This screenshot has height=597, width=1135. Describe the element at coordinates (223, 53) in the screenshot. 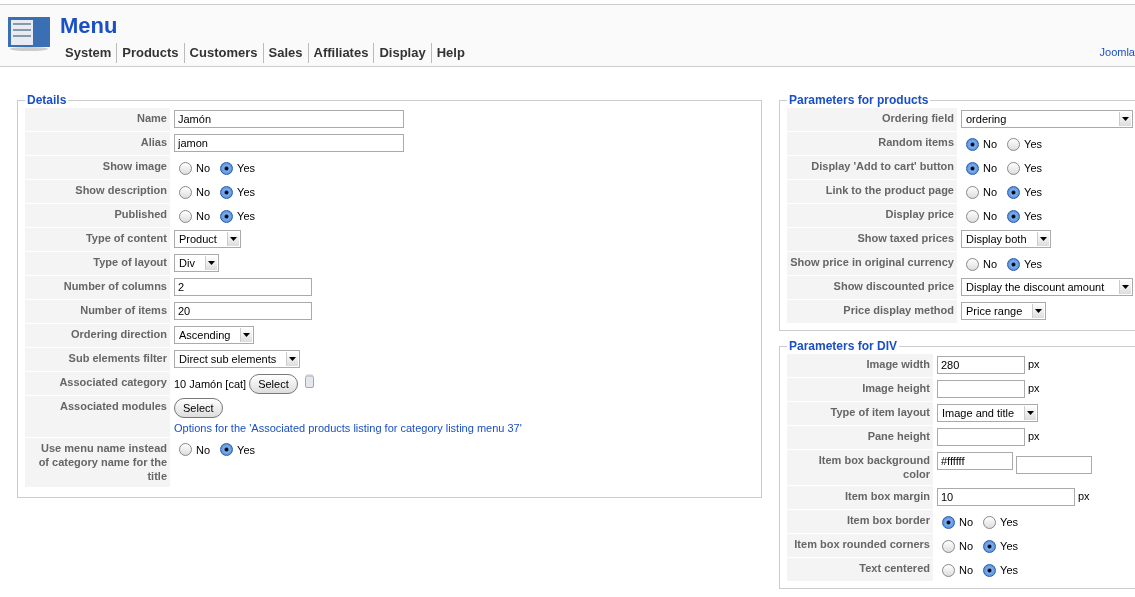

I see `nav-link: Customers` at that location.